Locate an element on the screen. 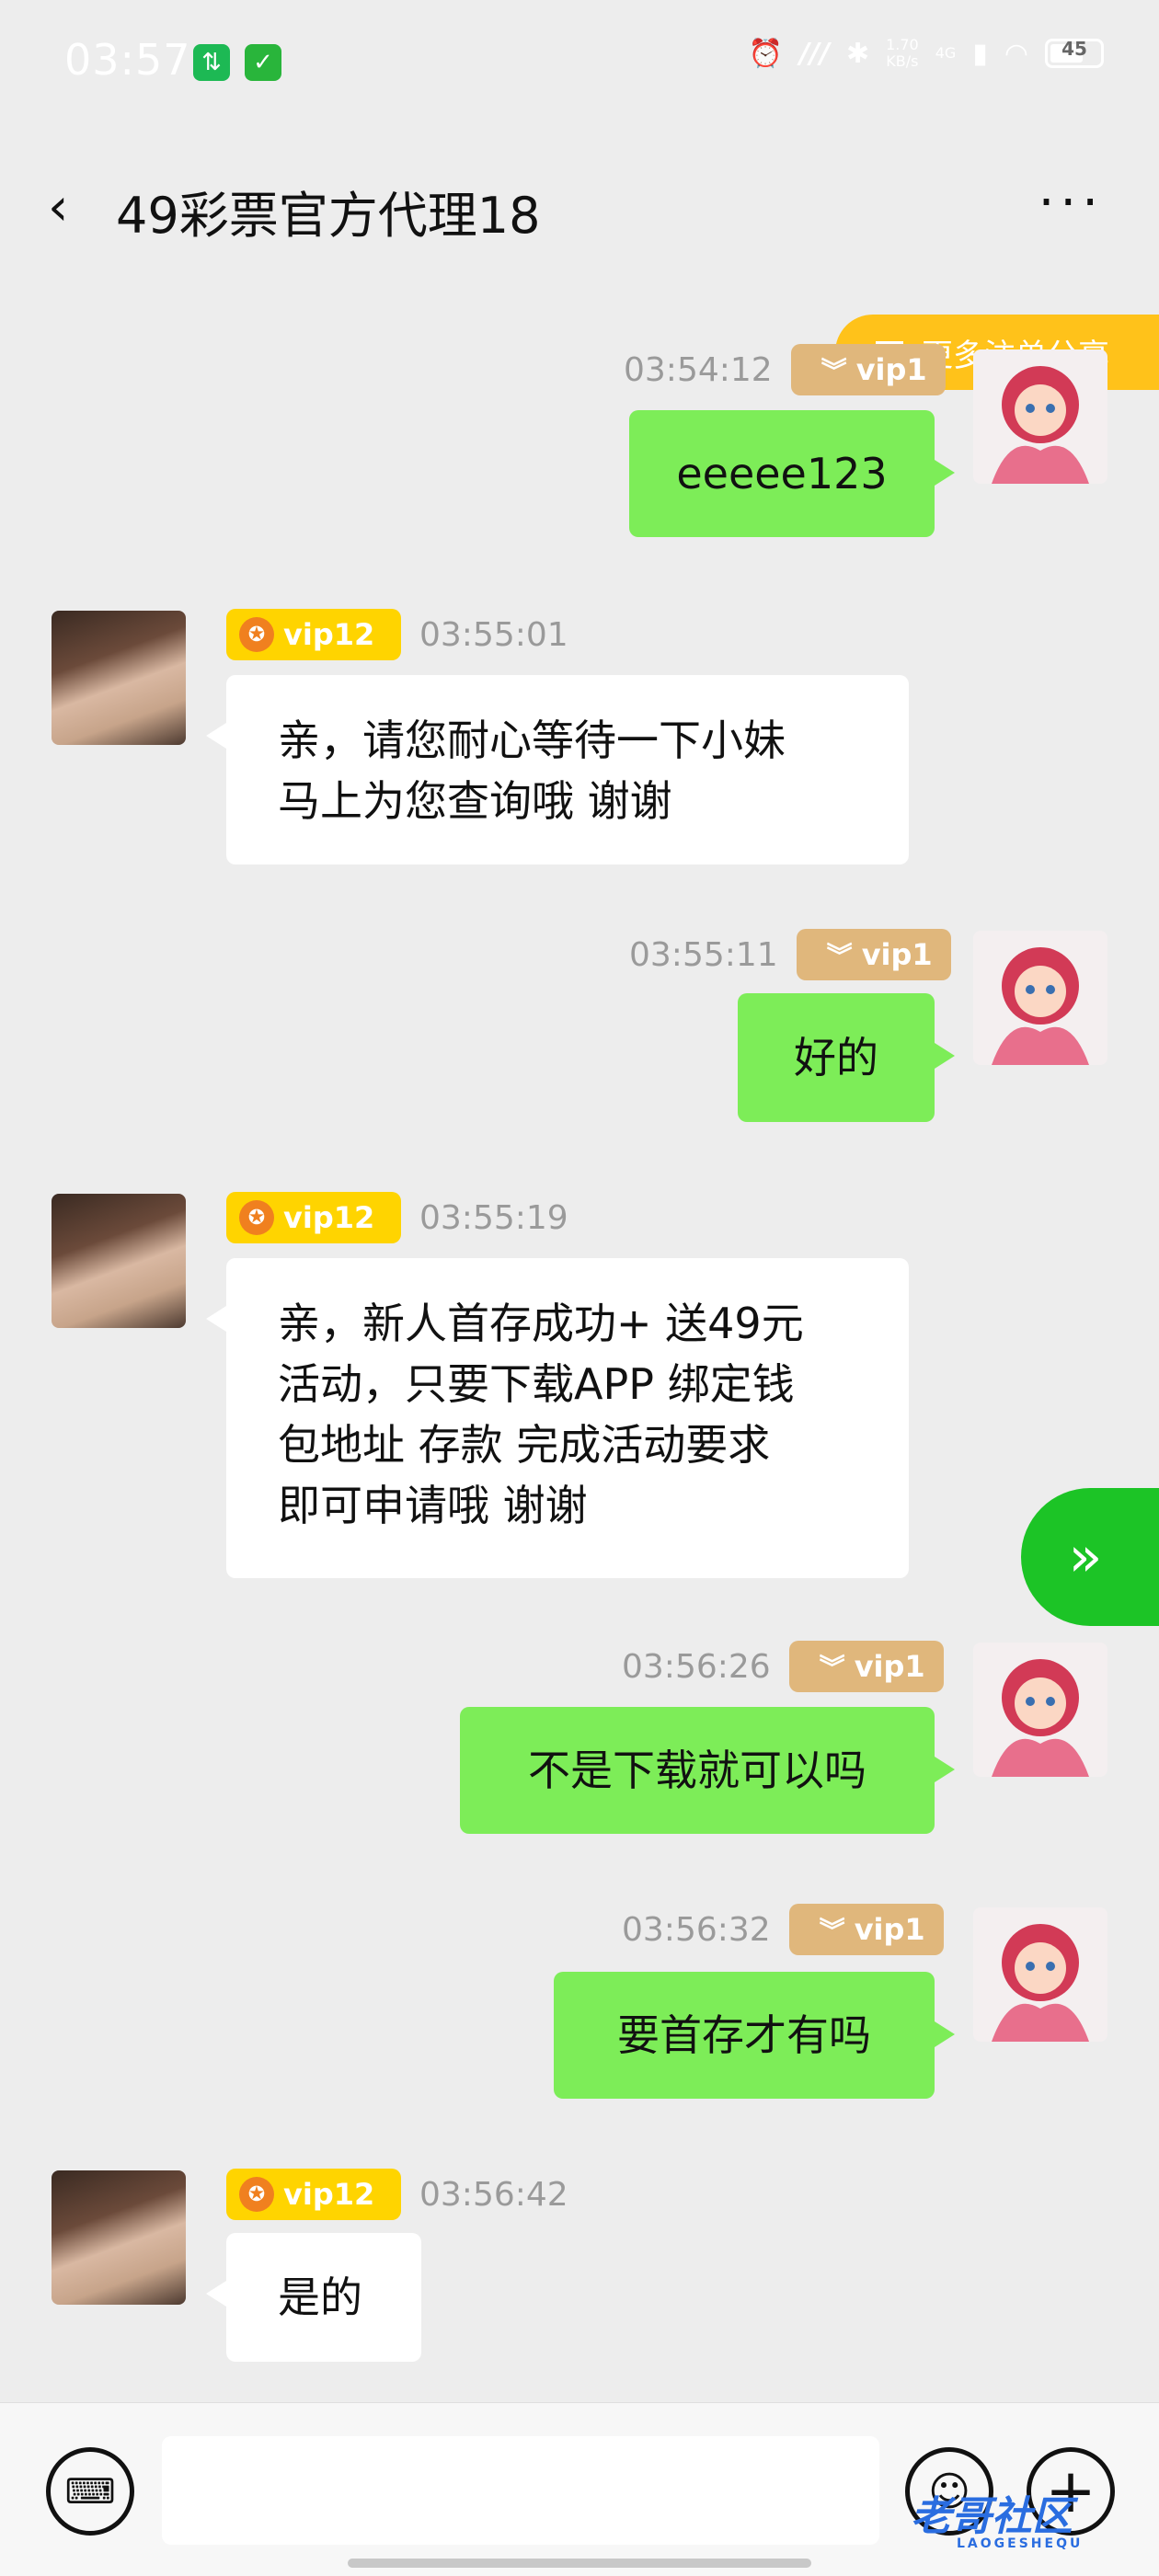  message-text: 是的 is located at coordinates (320, 2297).